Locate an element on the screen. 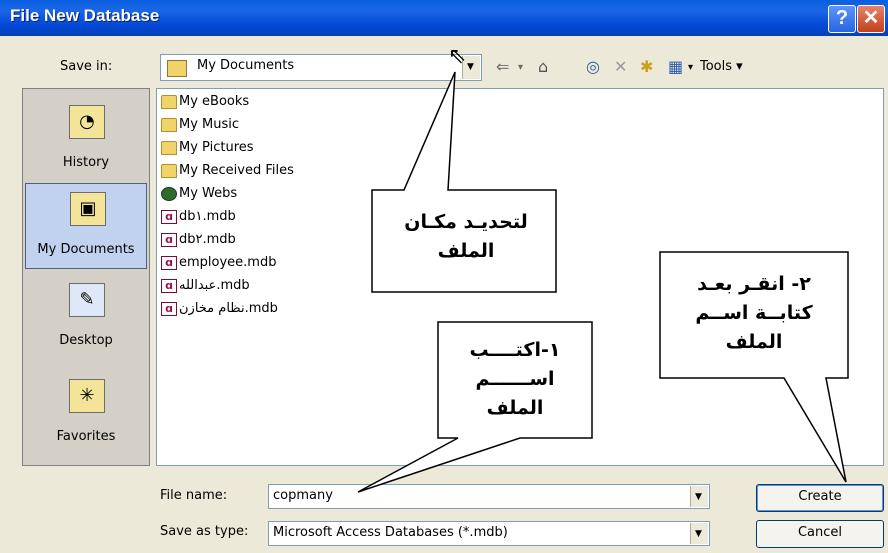 The width and height of the screenshot is (888, 553). location-callout: لتحديـد مكـان الملف is located at coordinates (466, 236).